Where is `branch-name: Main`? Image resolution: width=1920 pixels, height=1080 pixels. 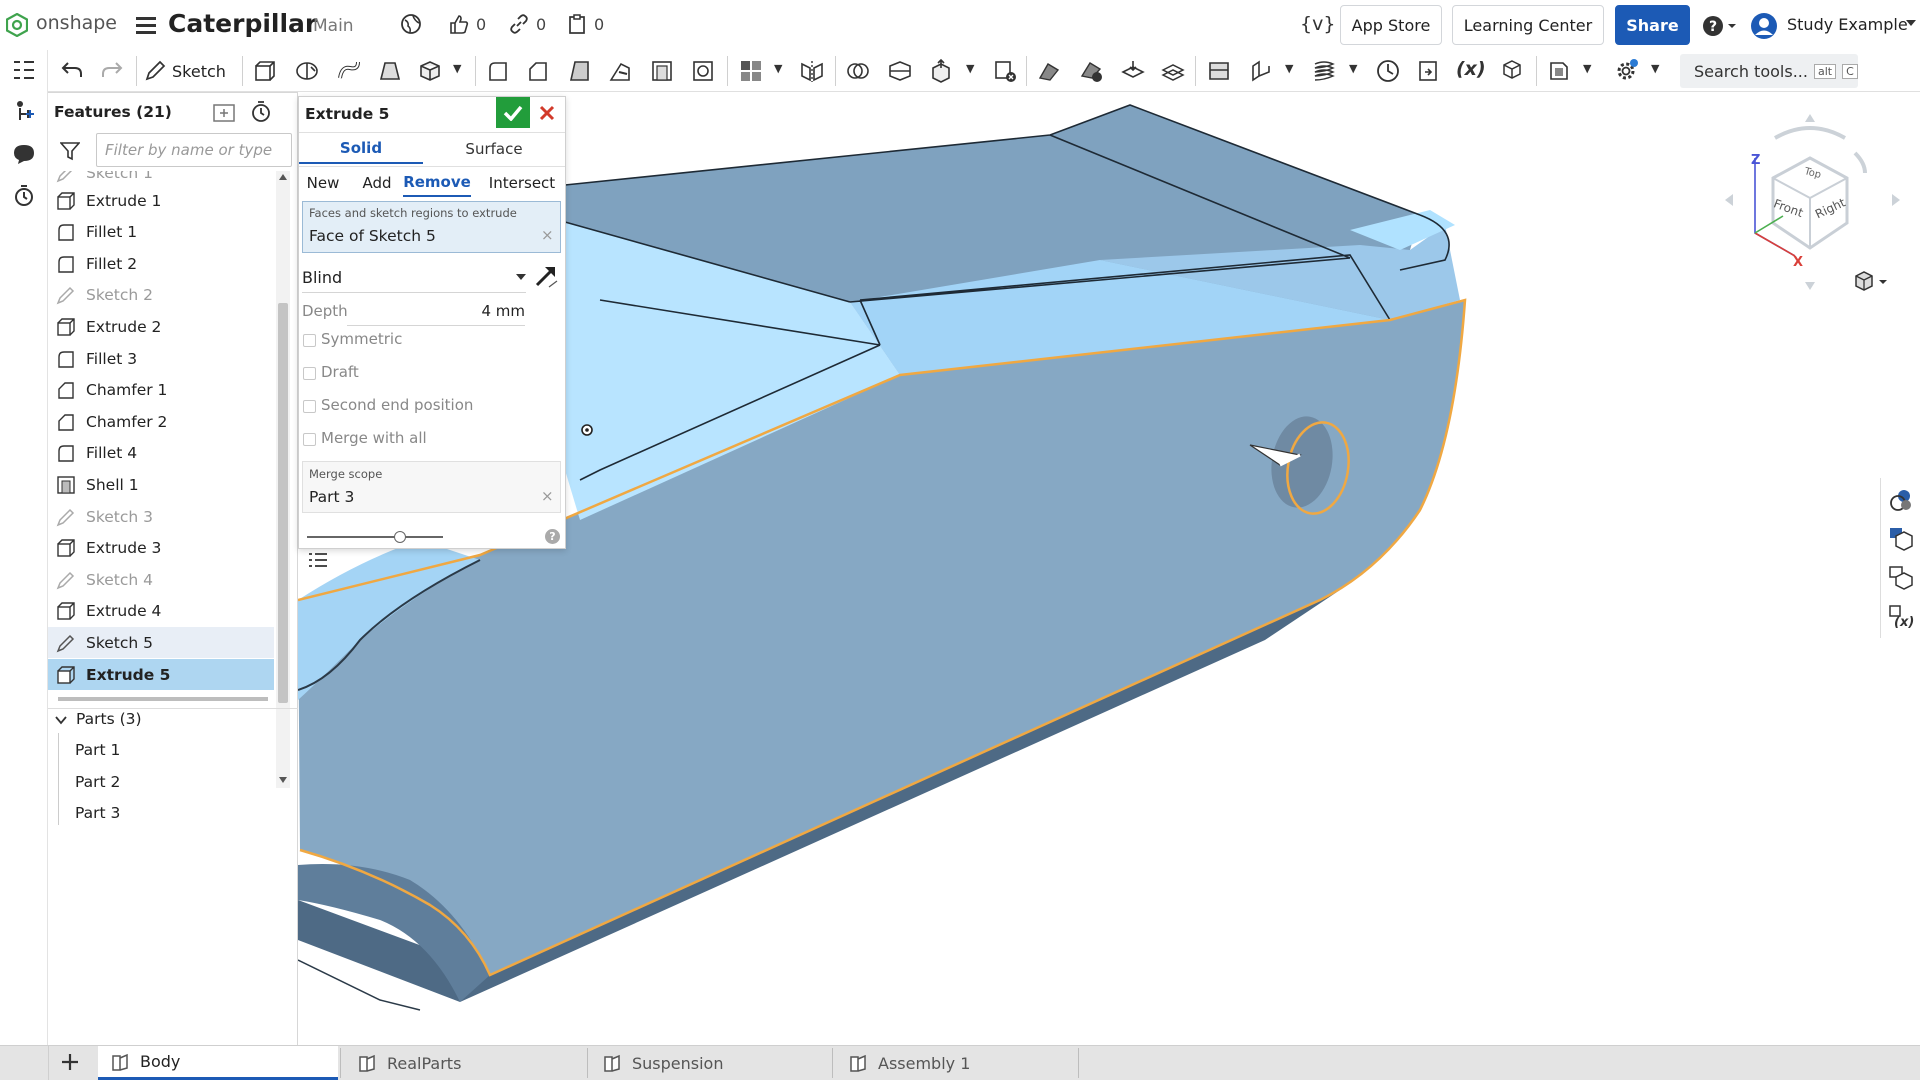
branch-name: Main is located at coordinates (333, 26).